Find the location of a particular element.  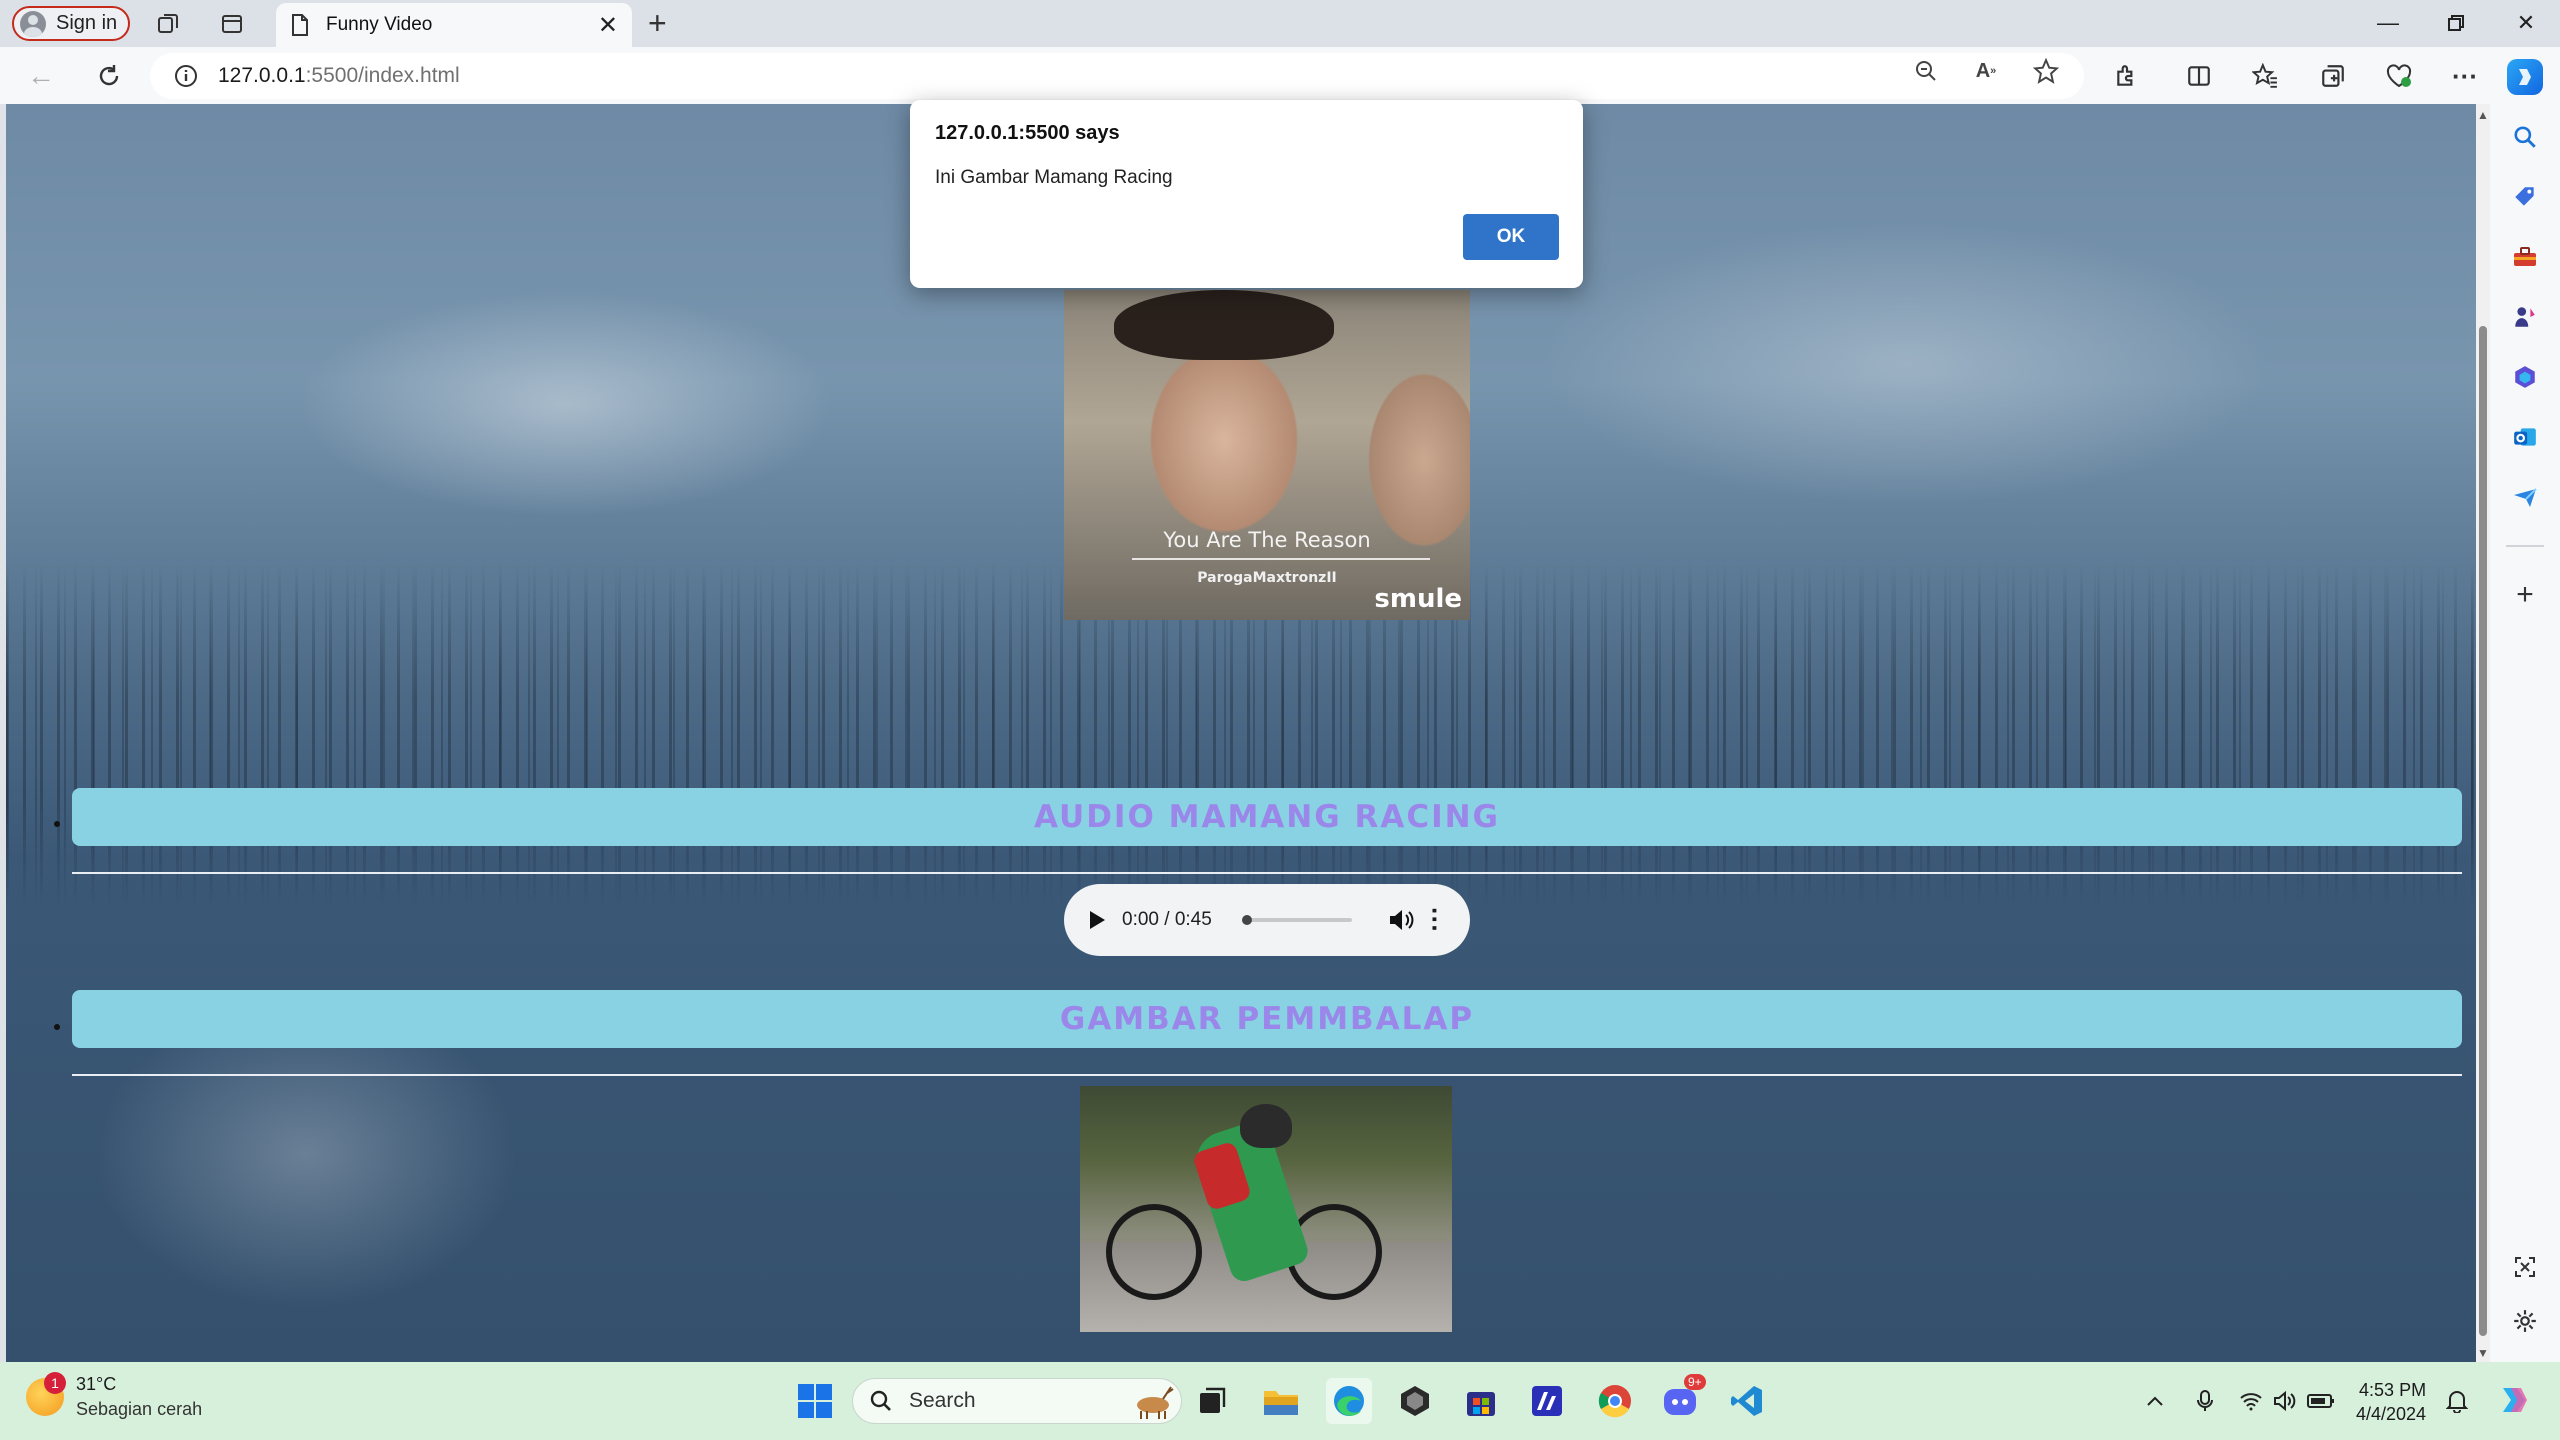

settings-more-icon: ··· is located at coordinates (2465, 76).